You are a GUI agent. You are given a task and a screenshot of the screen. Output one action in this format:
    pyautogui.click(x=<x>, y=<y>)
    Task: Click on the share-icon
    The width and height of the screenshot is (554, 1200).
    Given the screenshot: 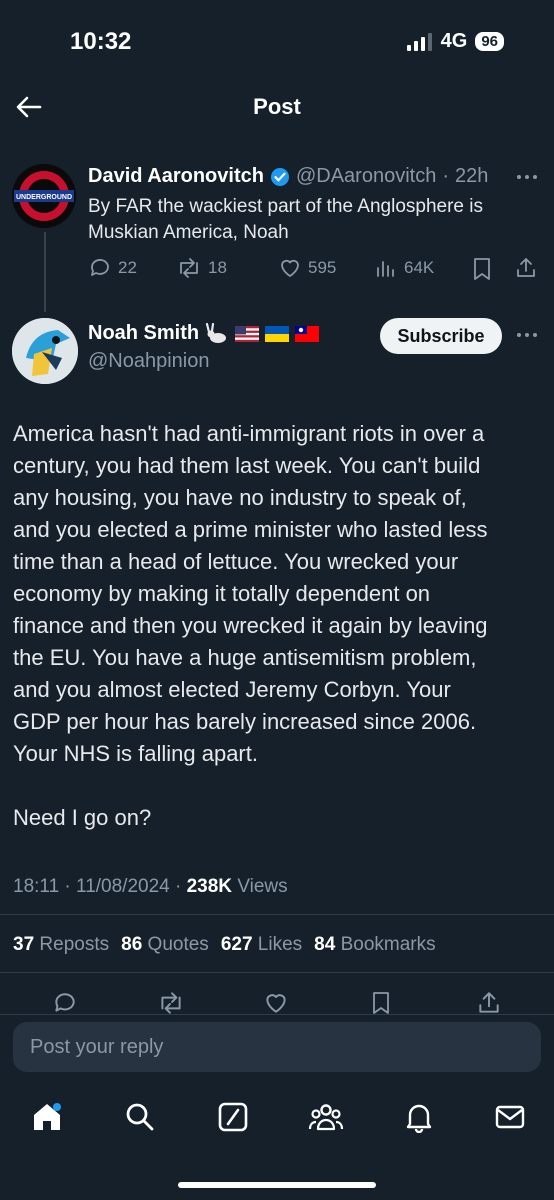 What is the action you would take?
    pyautogui.click(x=526, y=268)
    